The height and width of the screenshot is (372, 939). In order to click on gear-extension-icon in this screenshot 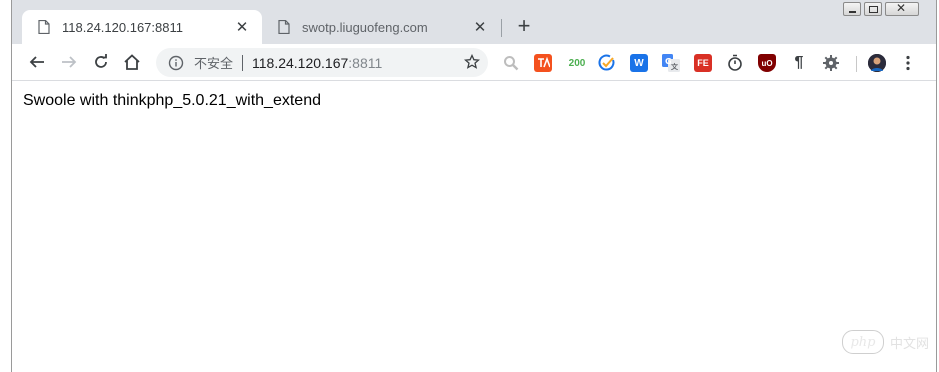, I will do `click(831, 63)`.